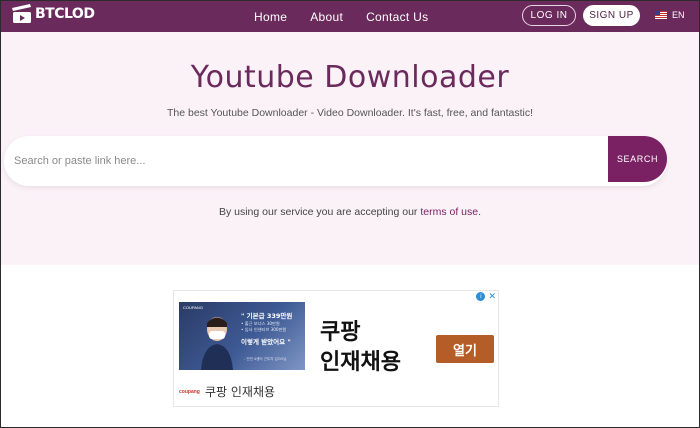  I want to click on nav-links: Home About Contact Us, so click(341, 16).